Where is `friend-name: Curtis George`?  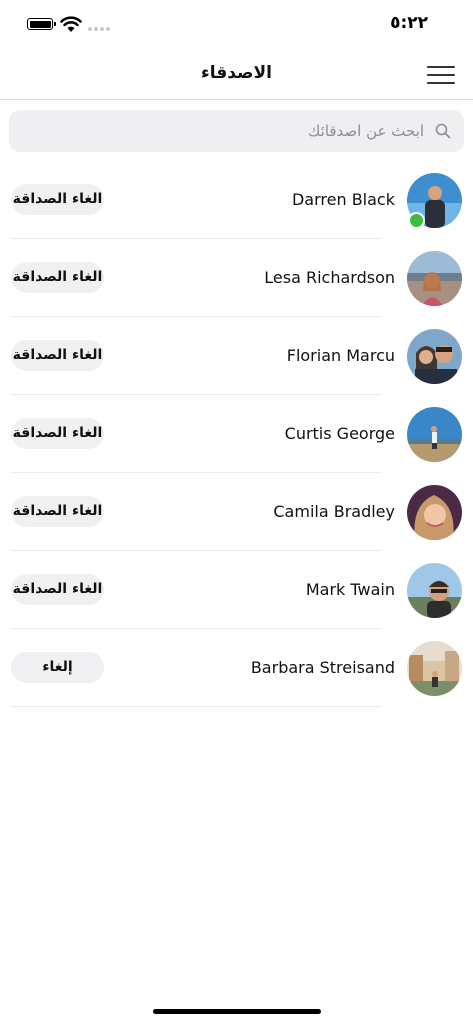 friend-name: Curtis George is located at coordinates (339, 433).